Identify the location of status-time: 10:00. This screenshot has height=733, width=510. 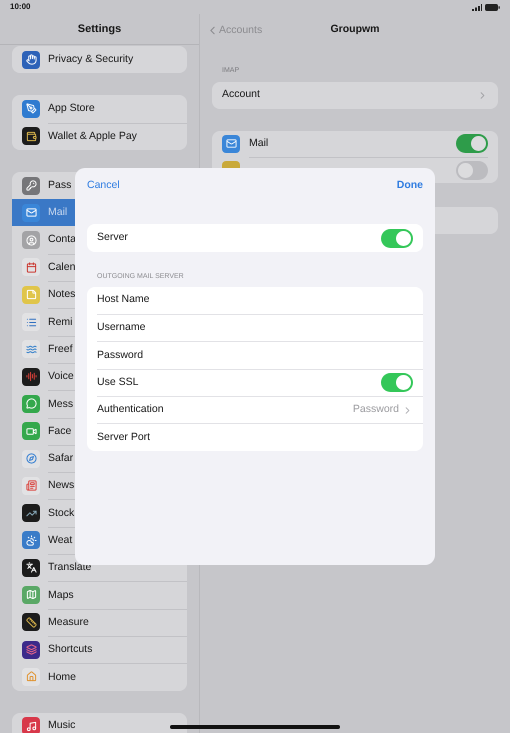
(20, 7).